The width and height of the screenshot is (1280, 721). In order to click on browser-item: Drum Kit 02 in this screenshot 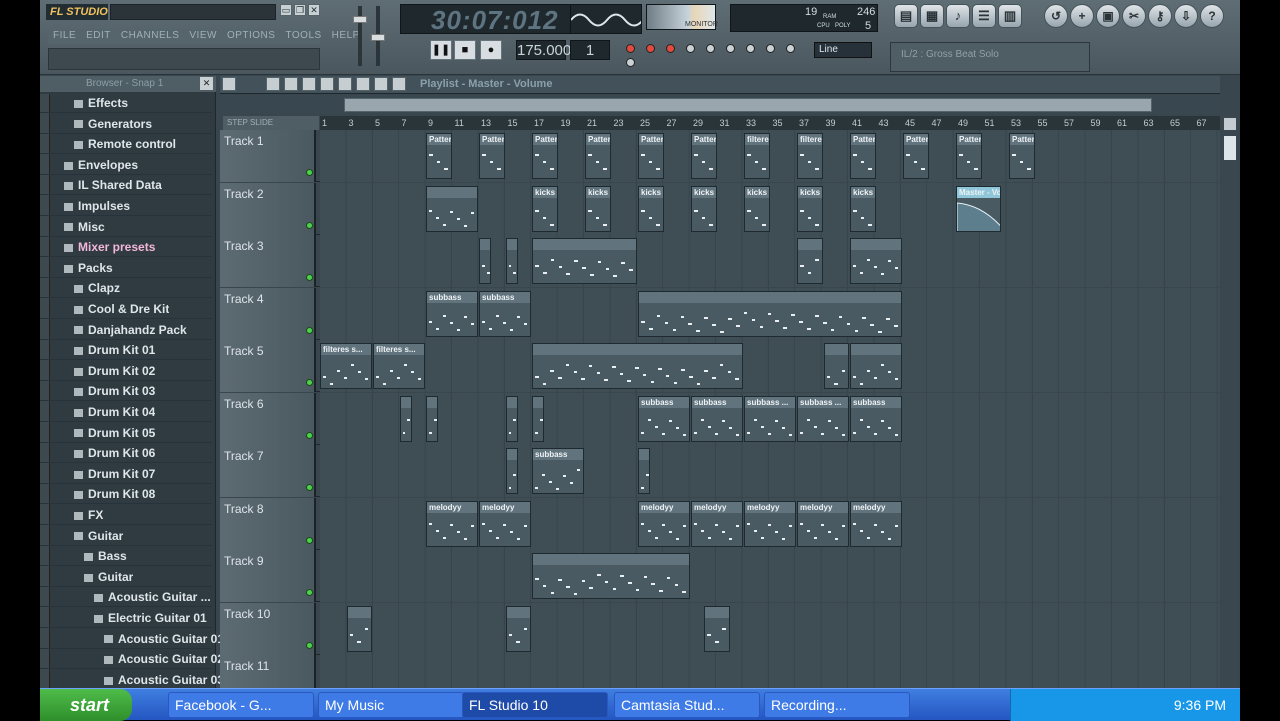, I will do `click(114, 371)`.